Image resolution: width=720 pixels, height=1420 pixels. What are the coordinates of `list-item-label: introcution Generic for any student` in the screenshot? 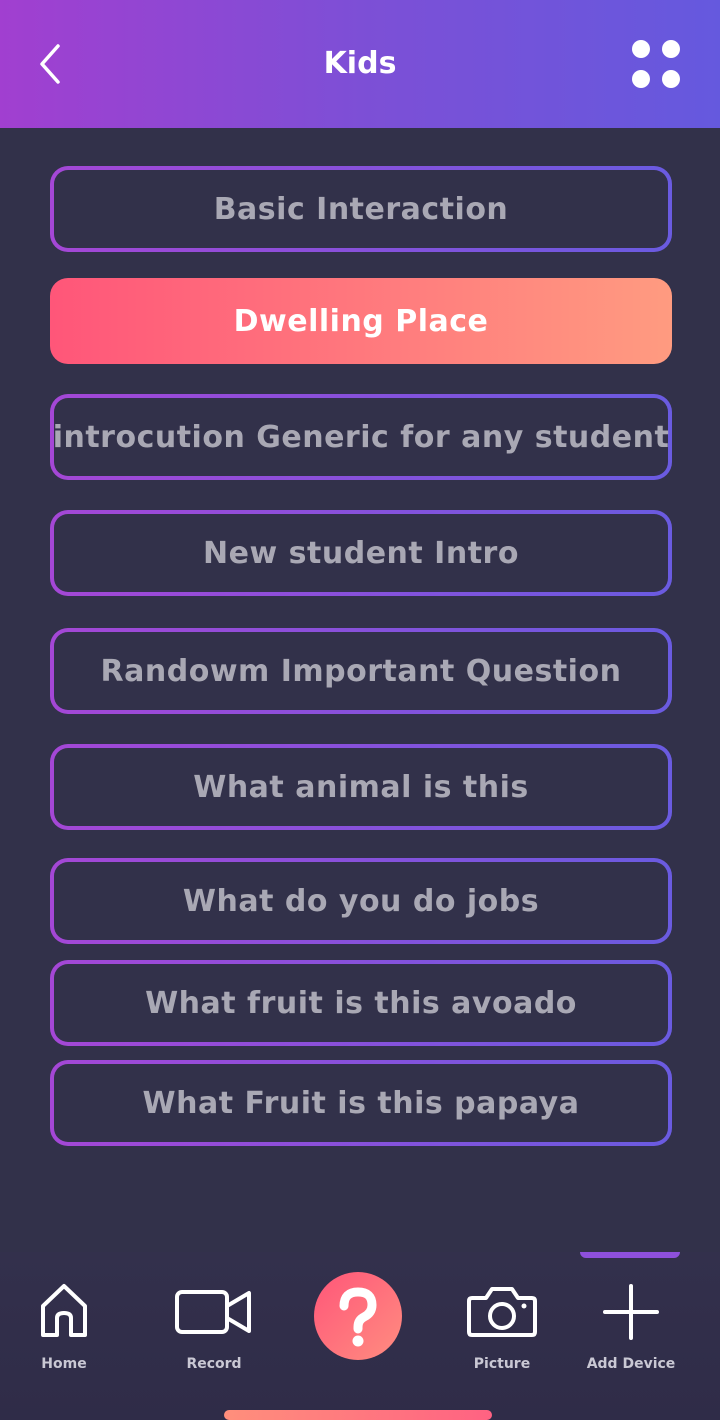 It's located at (361, 437).